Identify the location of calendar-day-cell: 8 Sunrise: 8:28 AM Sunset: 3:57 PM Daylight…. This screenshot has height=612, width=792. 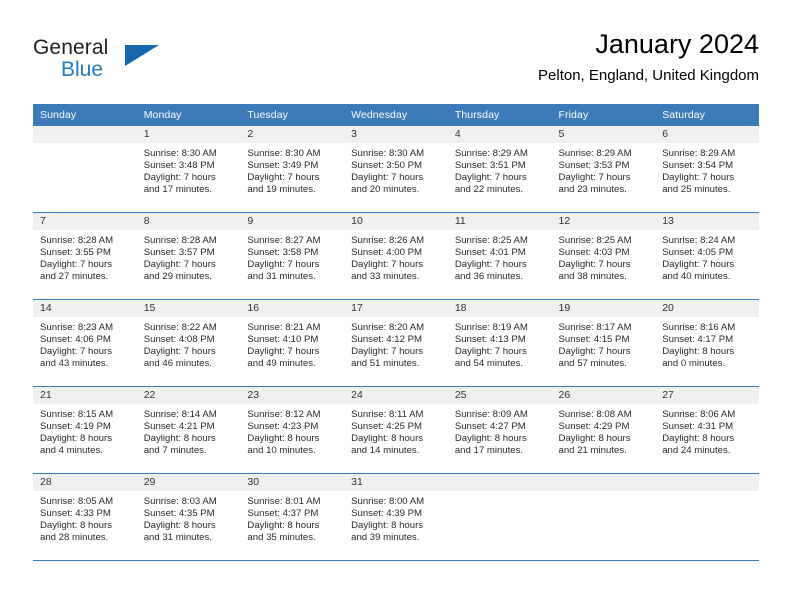
(188, 256).